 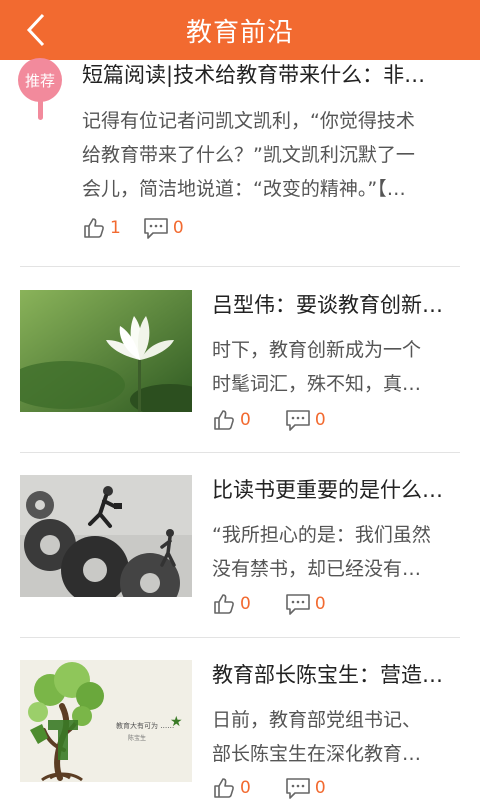 What do you see at coordinates (106, 721) in the screenshot?
I see `article-thumbnail: 教育大有可为 …… 陈宝生 ★` at bounding box center [106, 721].